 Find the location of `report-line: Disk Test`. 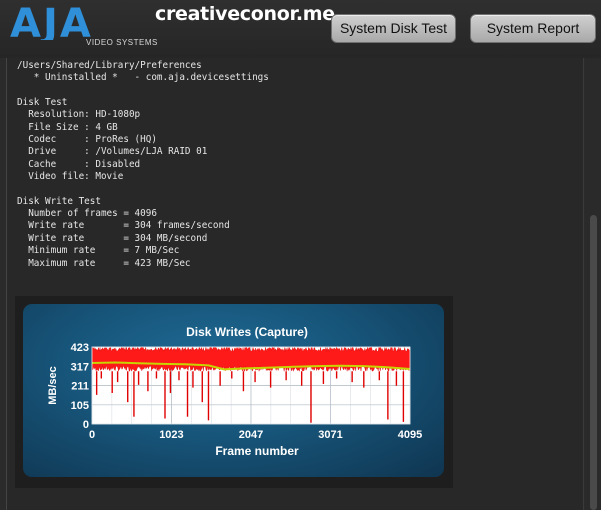

report-line: Disk Test is located at coordinates (42, 103).